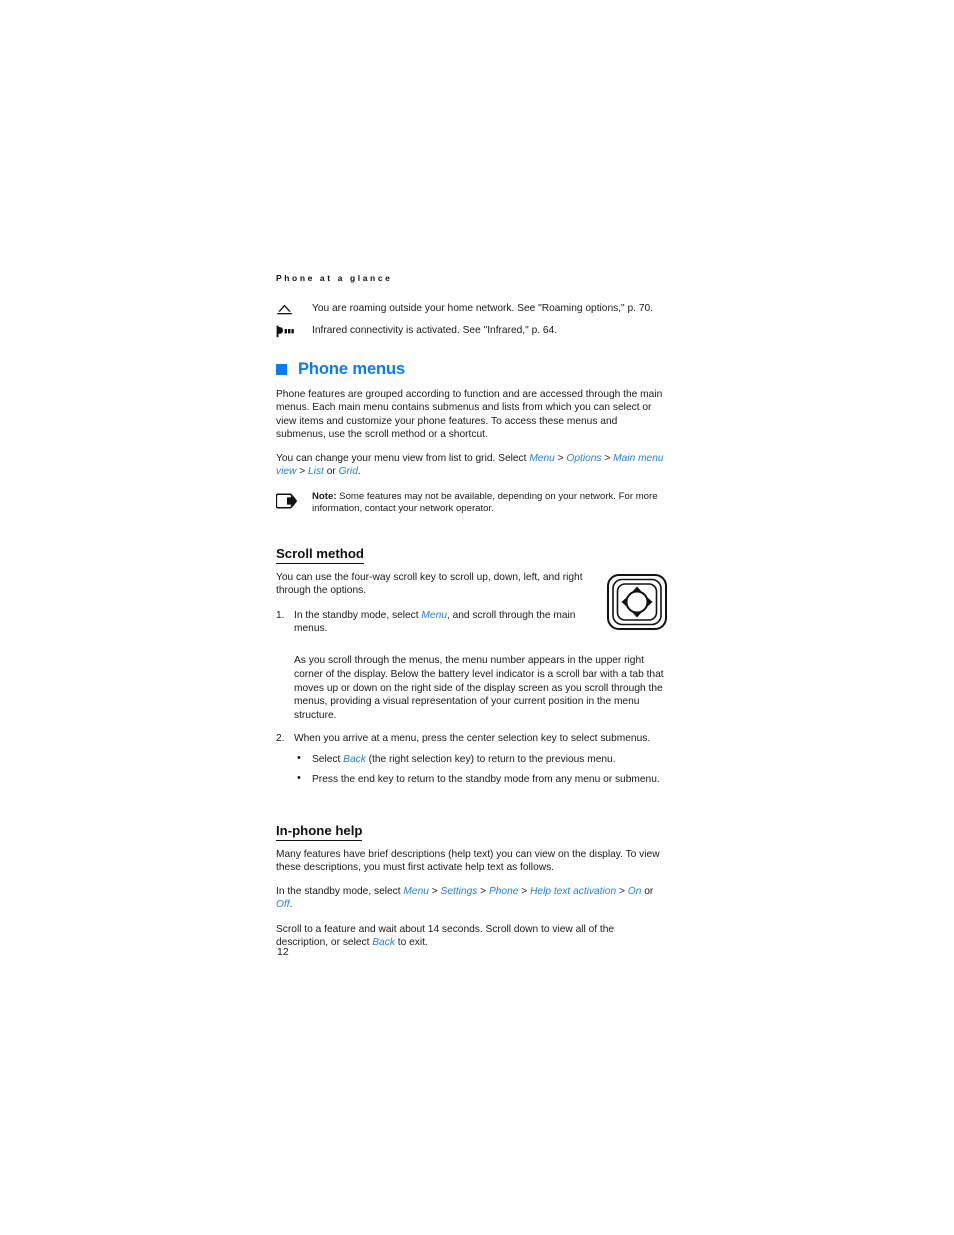 This screenshot has height=1235, width=954. What do you see at coordinates (334, 278) in the screenshot?
I see `running-header: Phone at a glance` at bounding box center [334, 278].